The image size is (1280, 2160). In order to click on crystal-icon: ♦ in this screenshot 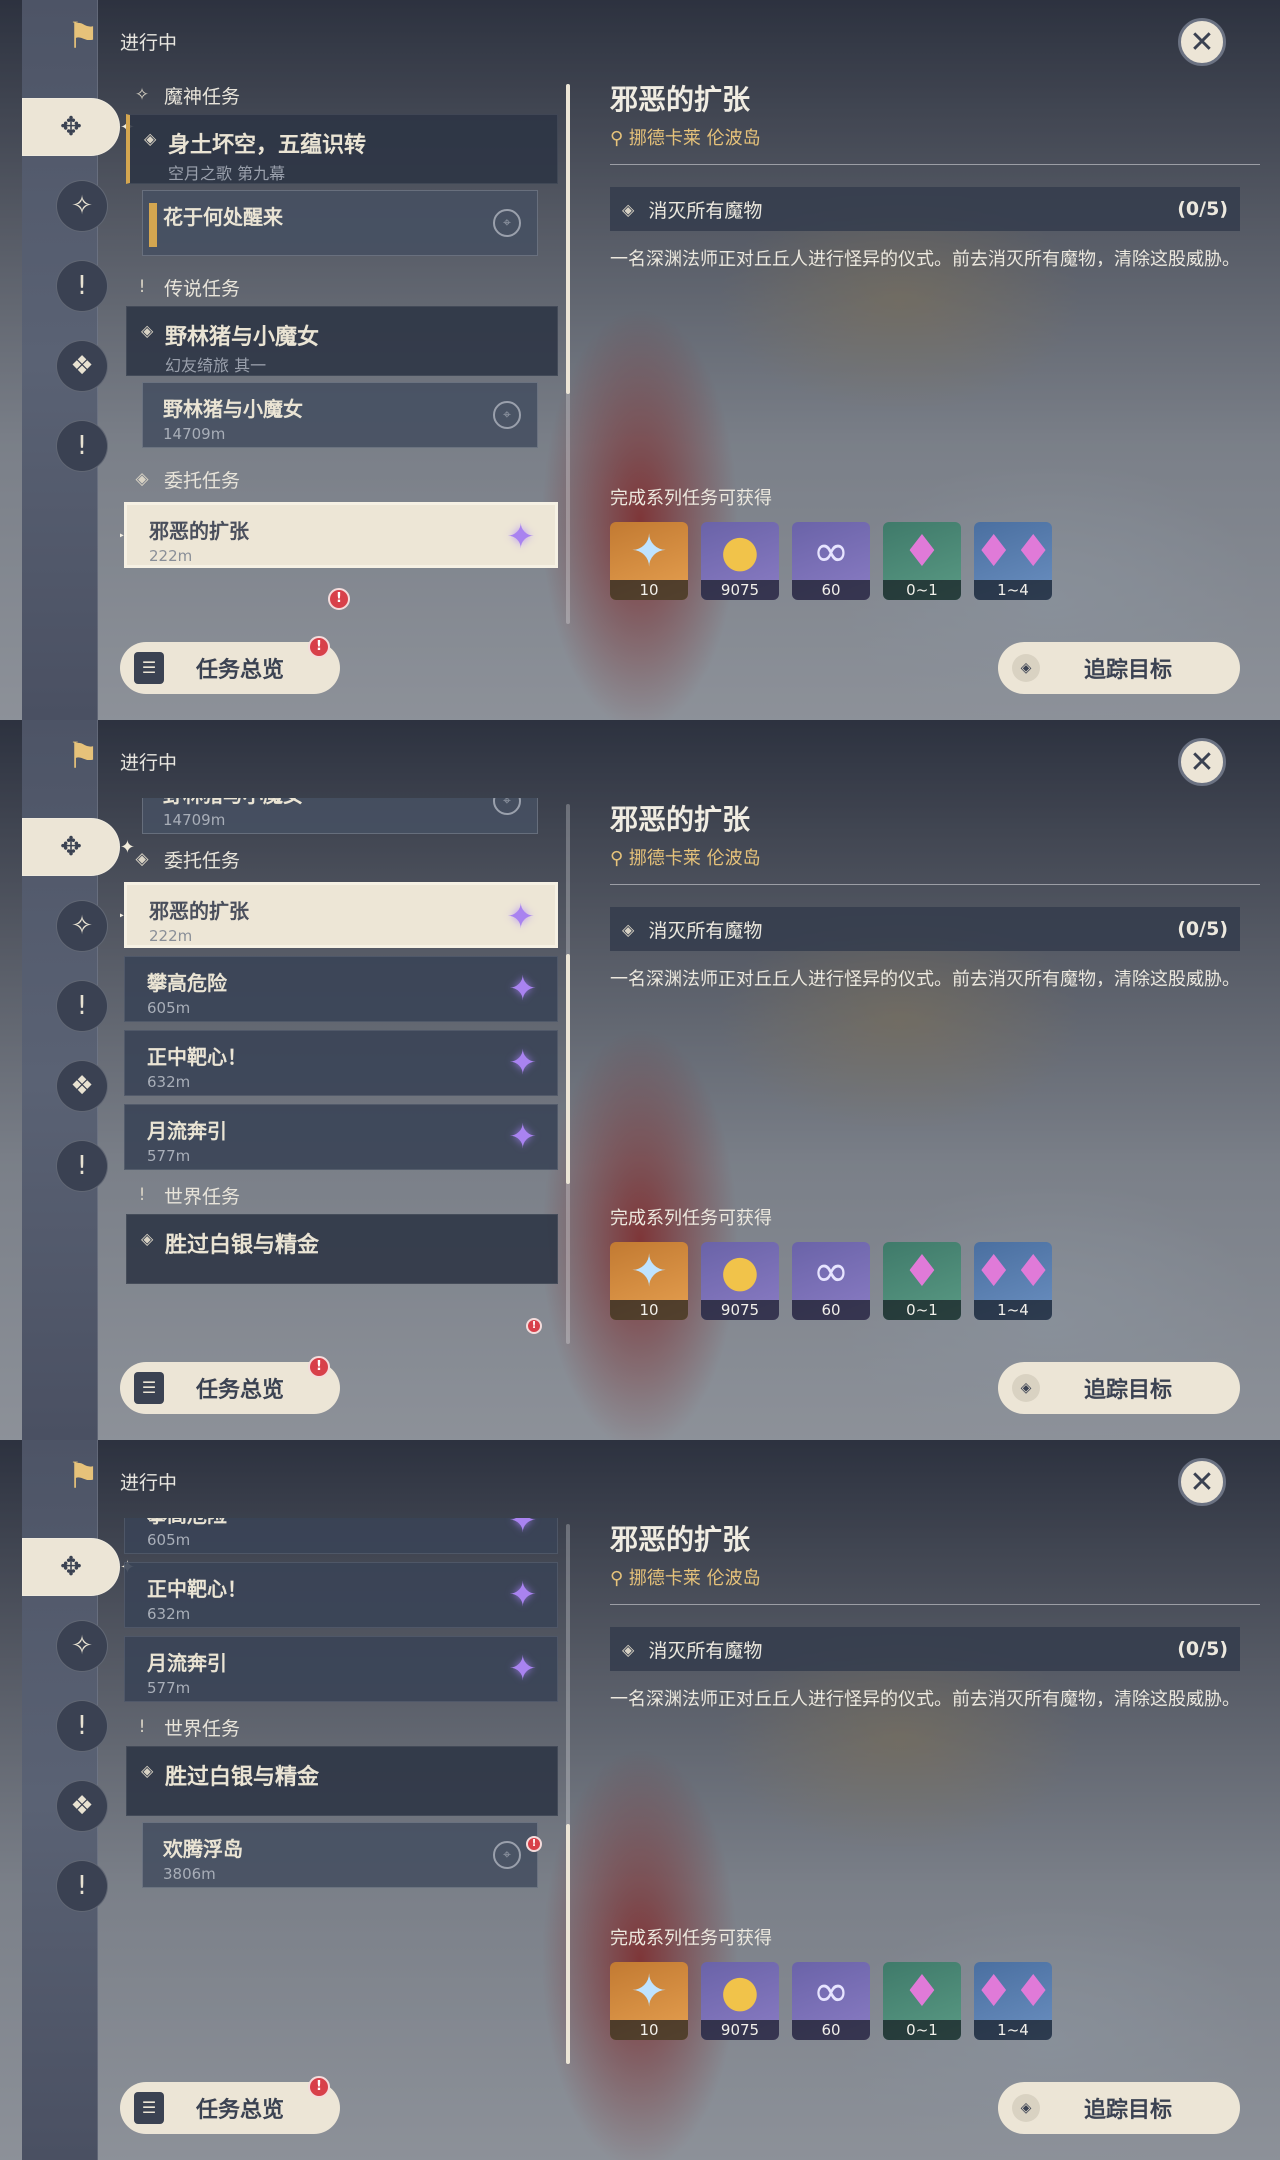, I will do `click(922, 1991)`.